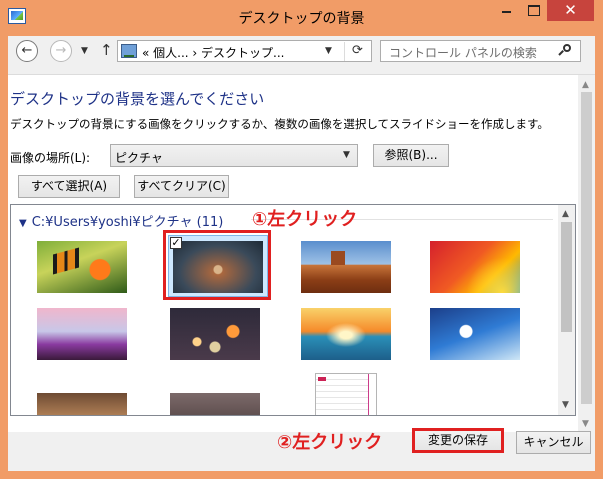 Image resolution: width=603 pixels, height=479 pixels. I want to click on folder-group-header: ▼ C:¥Users¥yoshi¥ピクチャ (11), so click(121, 220).